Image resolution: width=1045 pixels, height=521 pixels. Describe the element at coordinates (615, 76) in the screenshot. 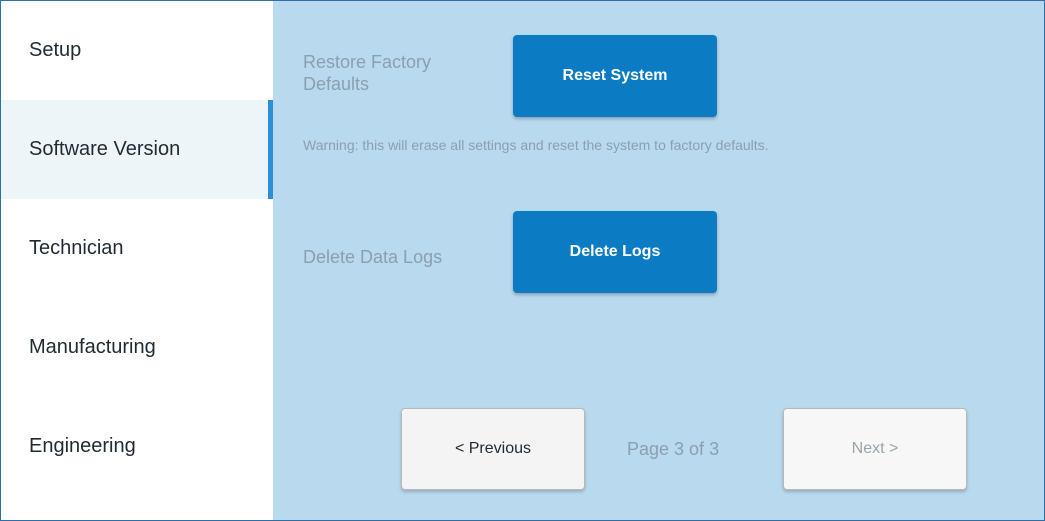

I see `reset-system-button: Reset System` at that location.